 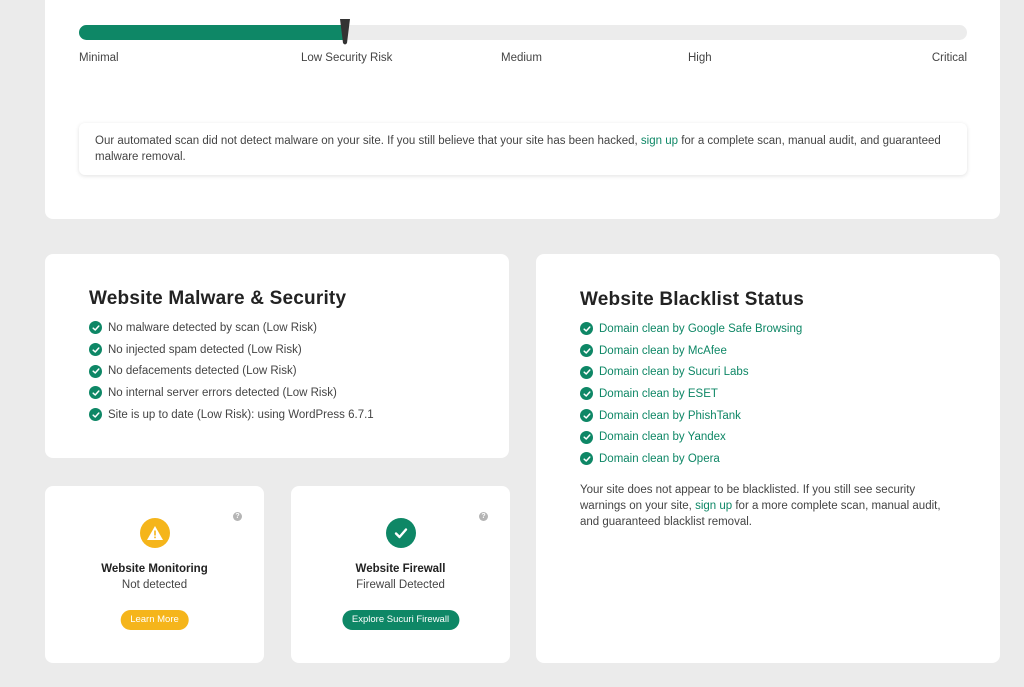 I want to click on blacklist-item-link: Domain clean by PhishTank, so click(x=670, y=416).